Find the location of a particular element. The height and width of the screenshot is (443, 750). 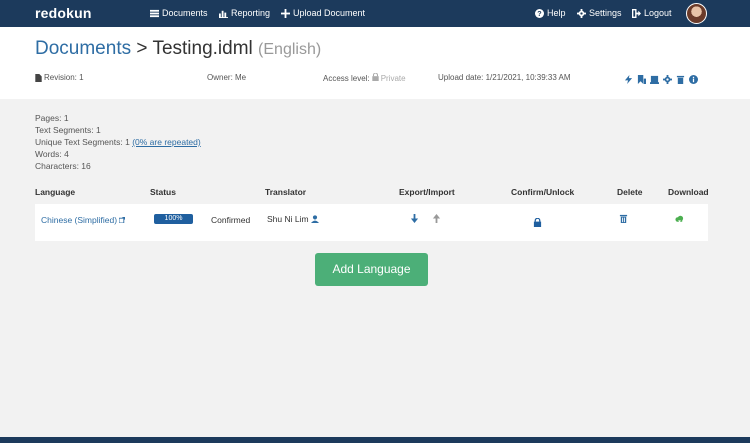

translator-cell: Shu Ni Lim is located at coordinates (293, 219).